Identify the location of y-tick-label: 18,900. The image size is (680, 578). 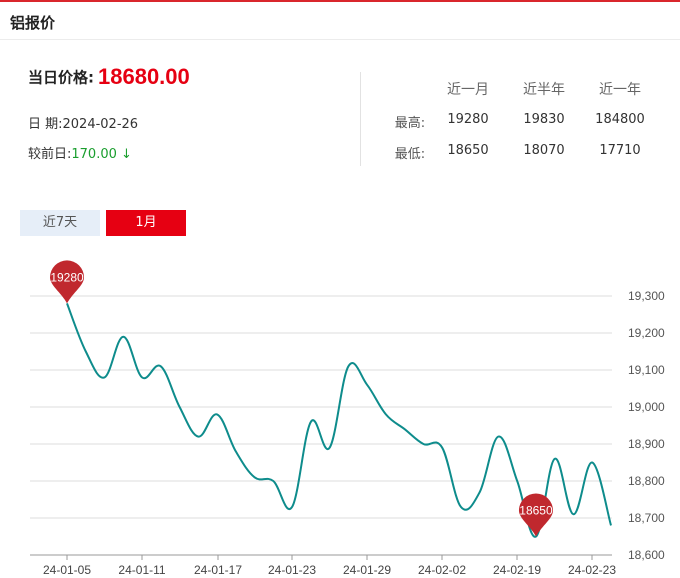
(646, 444).